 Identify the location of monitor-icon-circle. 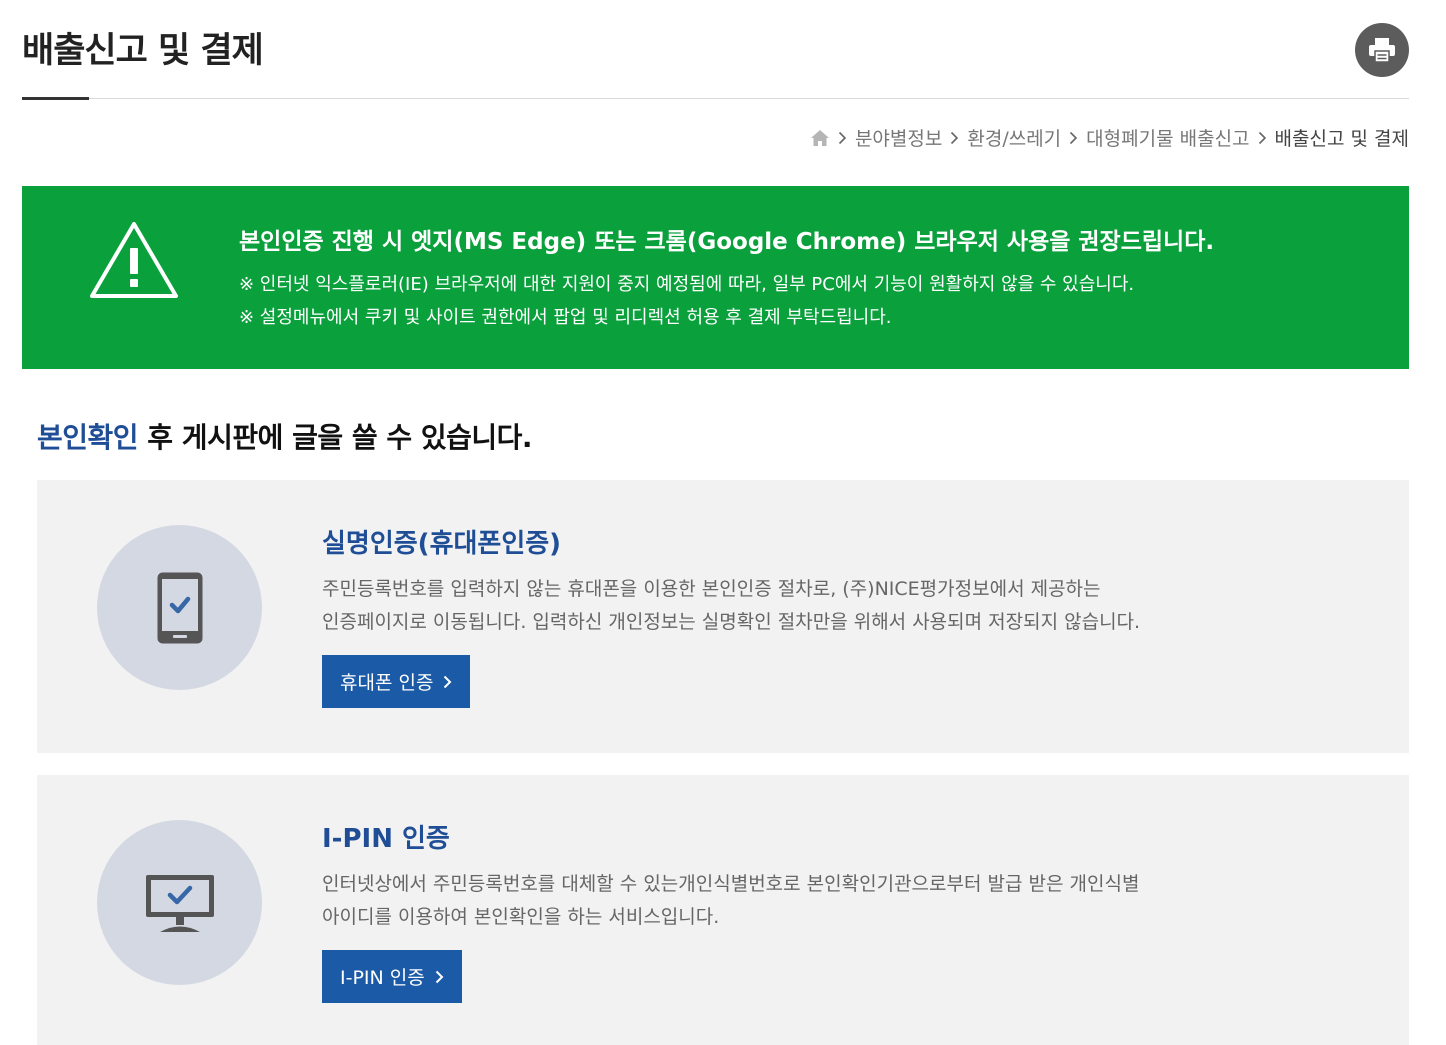
(179, 902).